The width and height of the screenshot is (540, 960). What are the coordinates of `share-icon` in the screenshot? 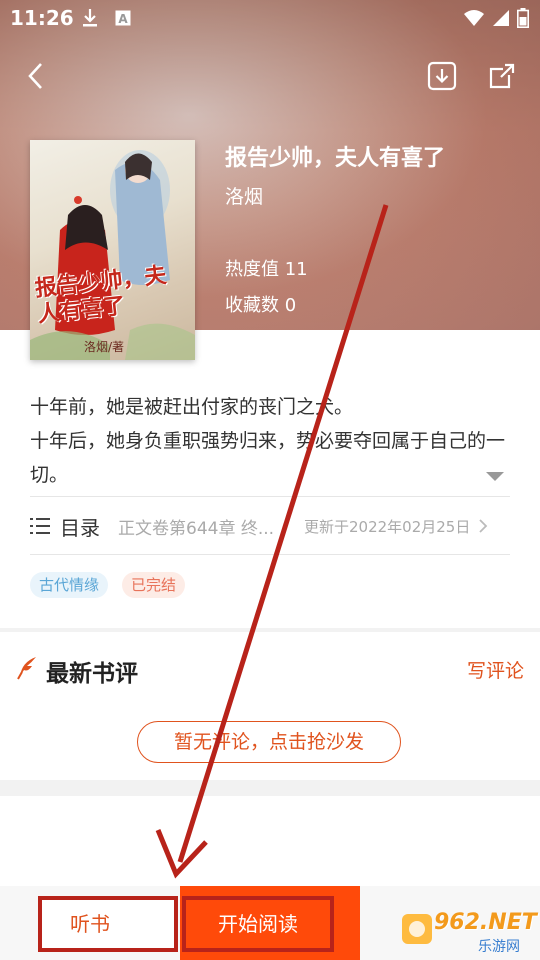 It's located at (502, 76).